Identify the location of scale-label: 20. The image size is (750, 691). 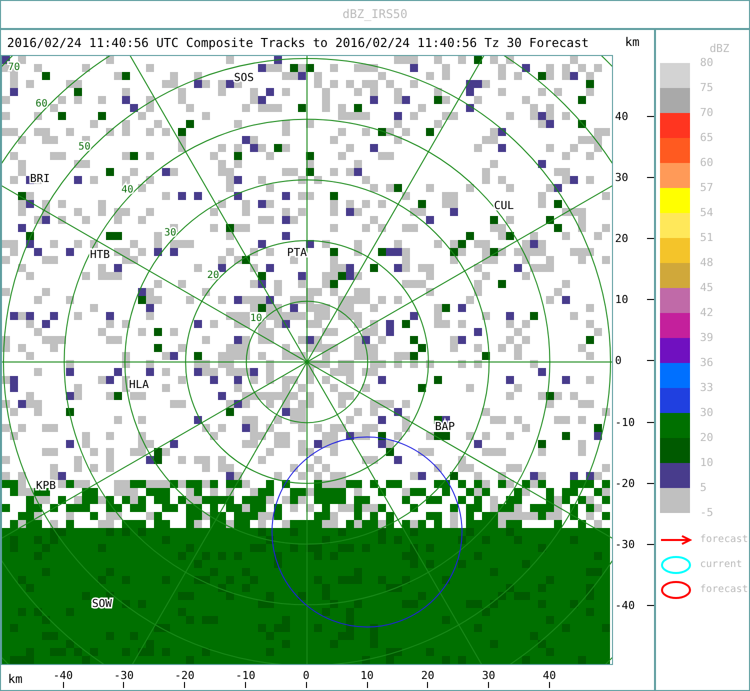
(707, 438).